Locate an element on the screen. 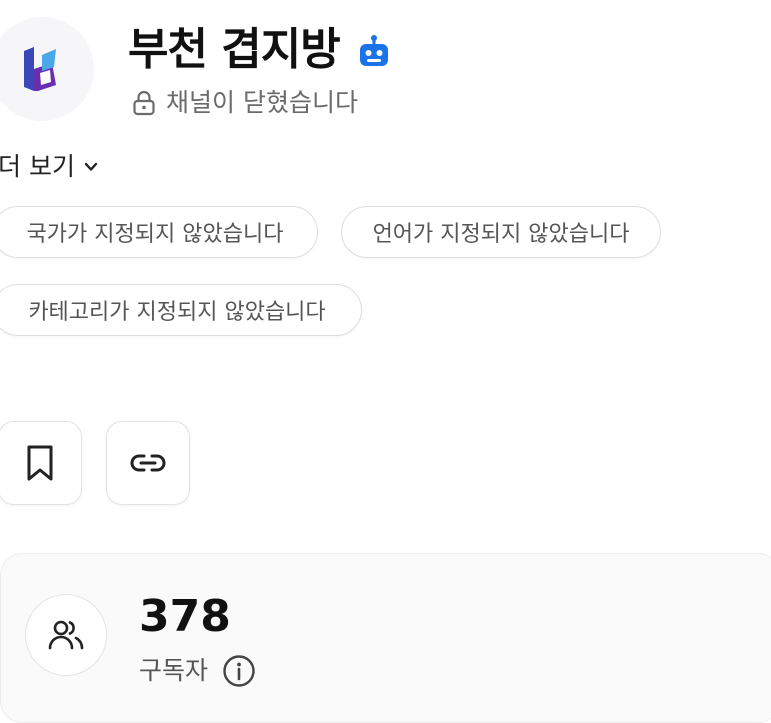 This screenshot has height=723, width=771. tag-country: 국가가 지정되지 않았습니다 is located at coordinates (159, 232).